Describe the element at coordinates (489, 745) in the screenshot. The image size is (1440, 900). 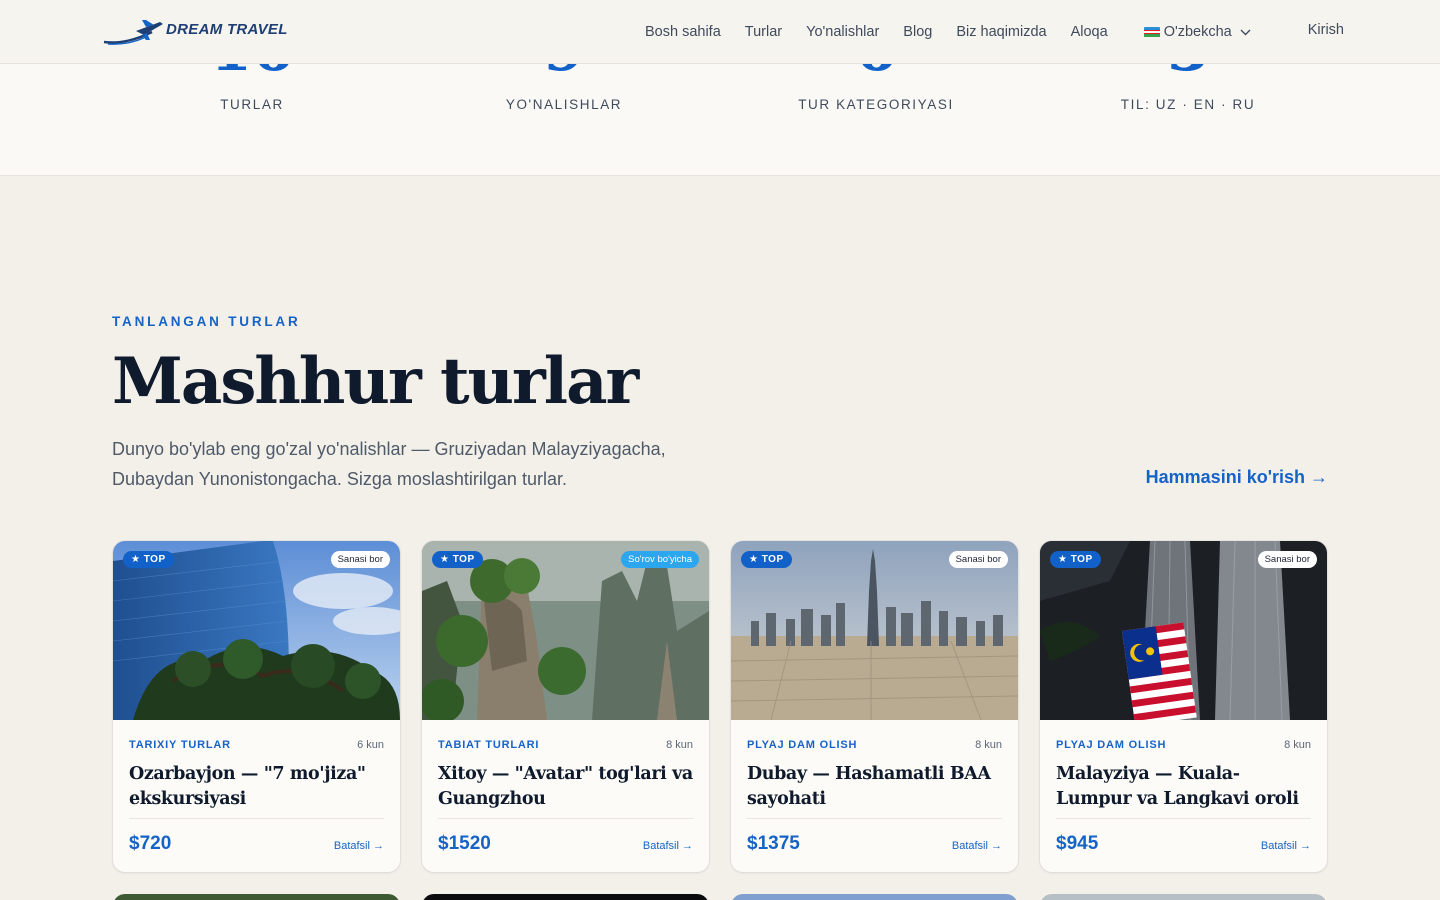
I see `tour-category: TABIAT TURLARI` at that location.